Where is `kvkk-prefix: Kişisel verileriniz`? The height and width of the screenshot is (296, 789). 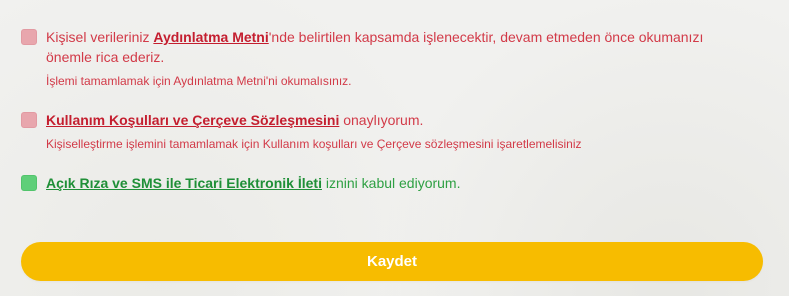
kvkk-prefix: Kişisel verileriniz is located at coordinates (100, 37).